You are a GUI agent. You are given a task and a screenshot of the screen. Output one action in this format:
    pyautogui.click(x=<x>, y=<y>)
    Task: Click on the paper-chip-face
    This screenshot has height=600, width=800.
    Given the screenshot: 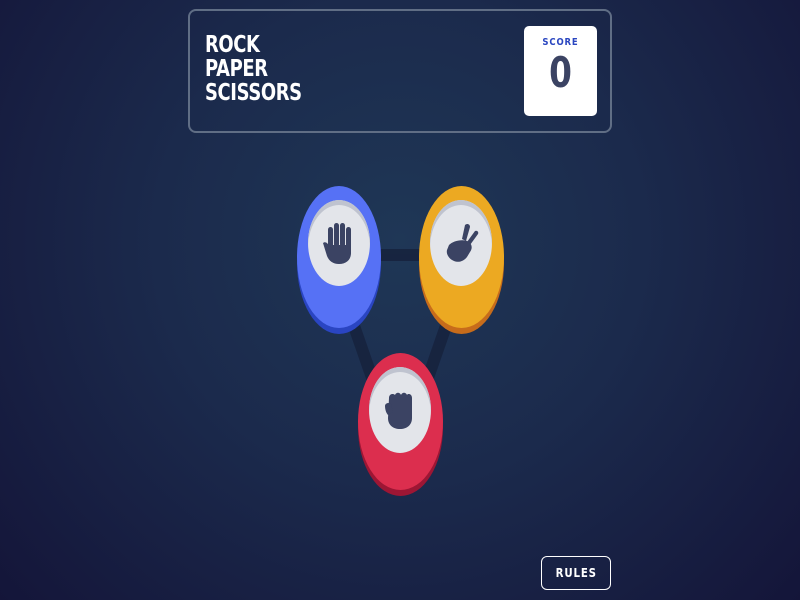 What is the action you would take?
    pyautogui.click(x=339, y=243)
    